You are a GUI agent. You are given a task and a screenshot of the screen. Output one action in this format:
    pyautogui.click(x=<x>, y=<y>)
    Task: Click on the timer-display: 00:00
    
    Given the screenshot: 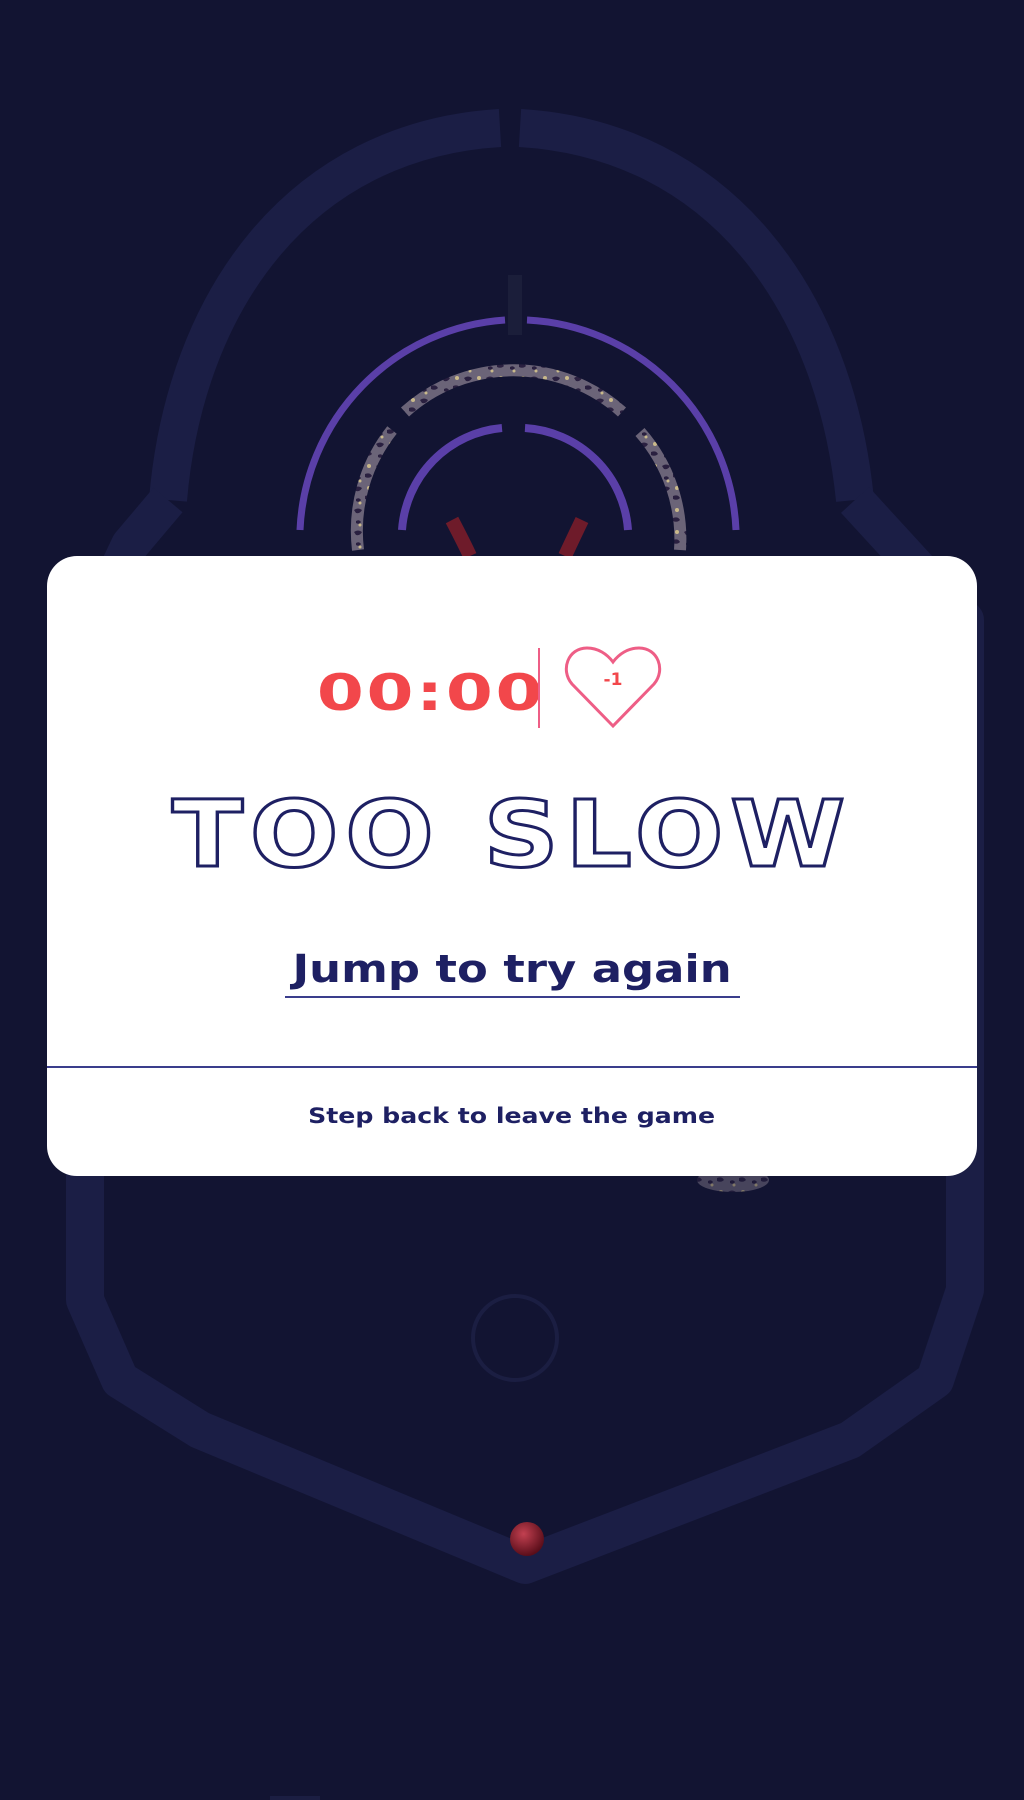 What is the action you would take?
    pyautogui.click(x=431, y=693)
    